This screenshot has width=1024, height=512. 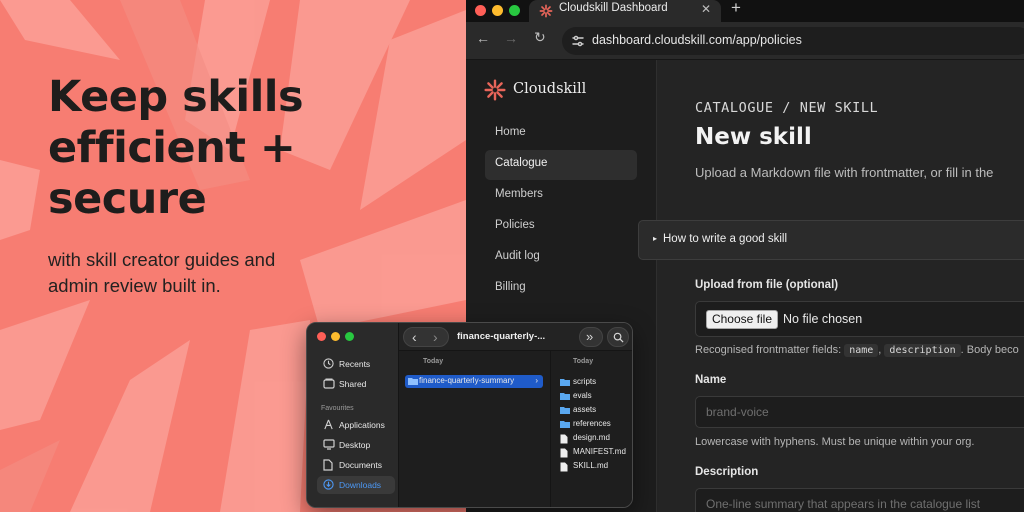 I want to click on more-chevrons-icon: », so click(x=590, y=336).